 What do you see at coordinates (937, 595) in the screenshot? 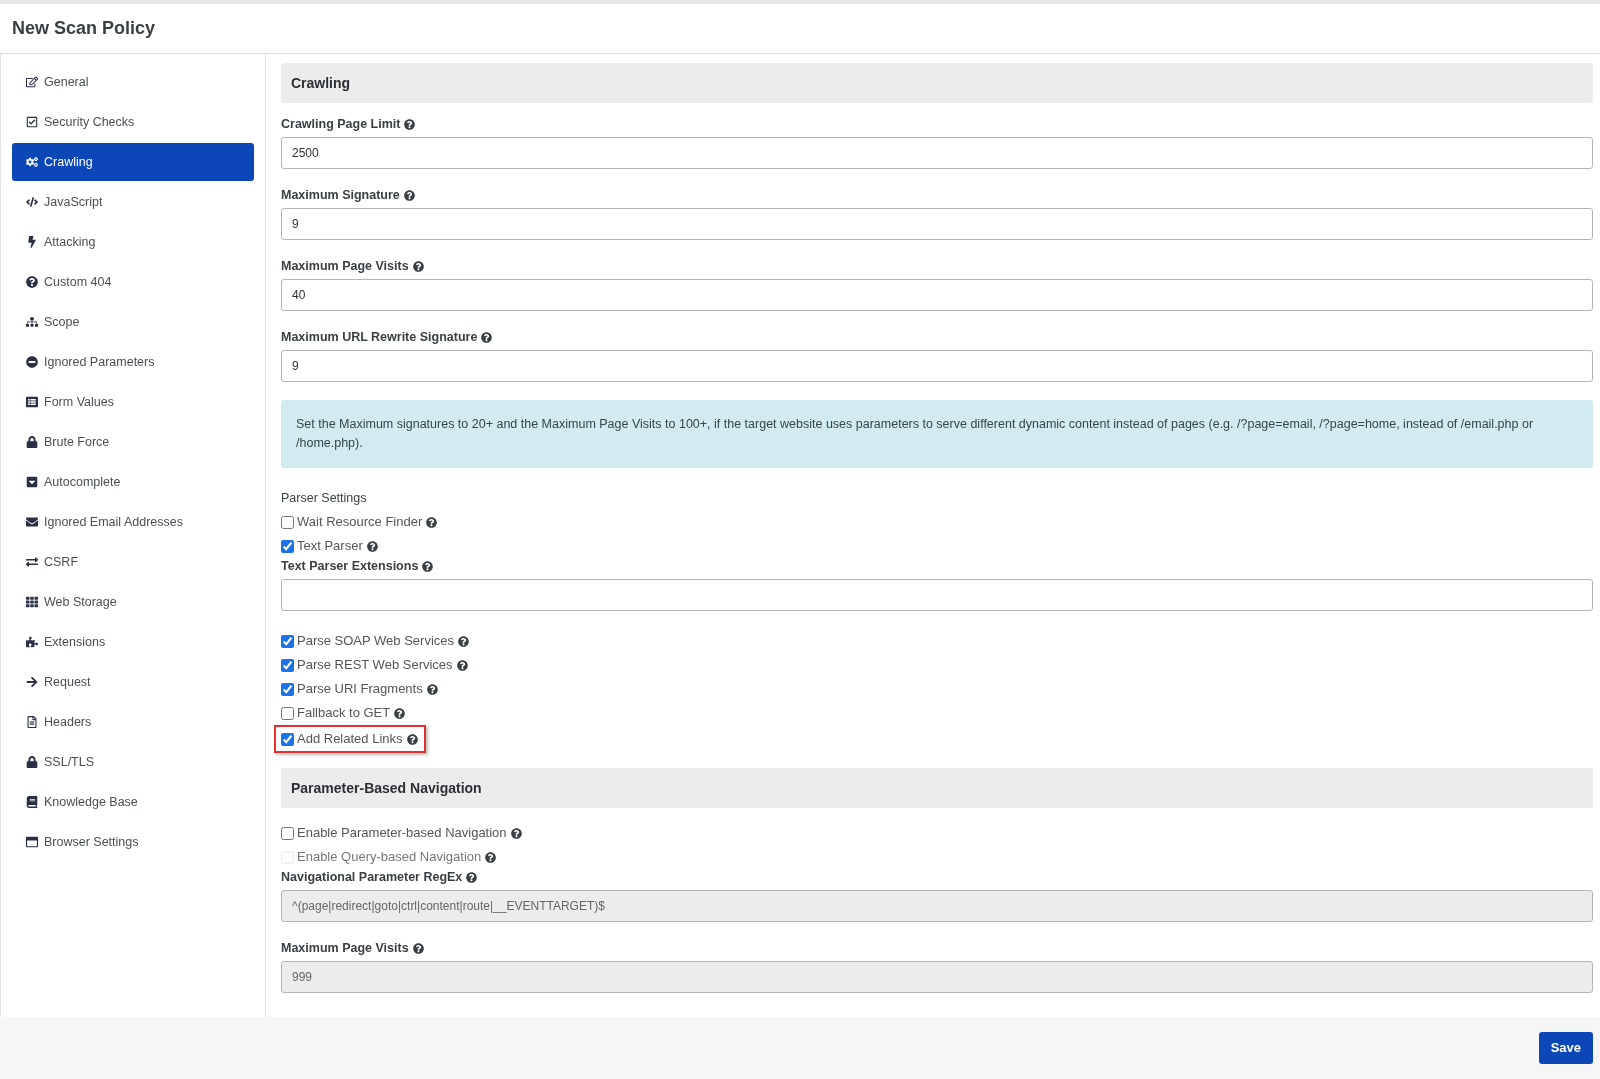
I see `input-field` at bounding box center [937, 595].